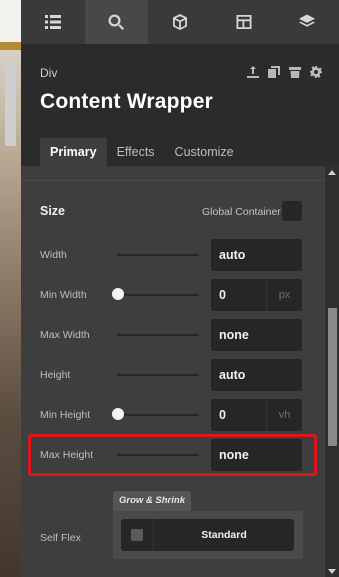 The image size is (339, 577). Describe the element at coordinates (158, 415) in the screenshot. I see `min-height-slider` at that location.